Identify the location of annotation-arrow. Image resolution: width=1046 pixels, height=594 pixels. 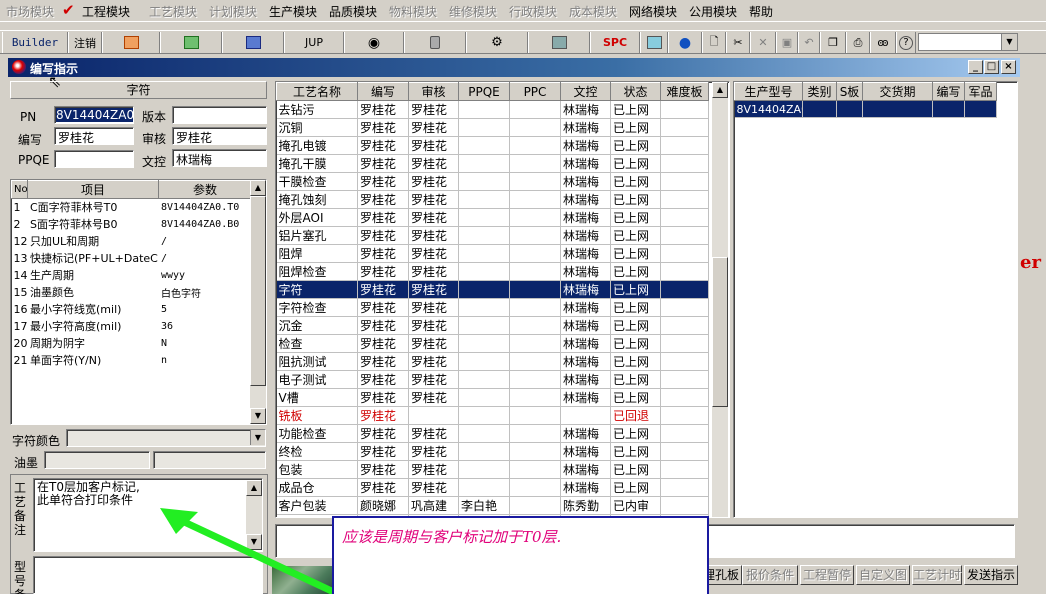
(250, 551).